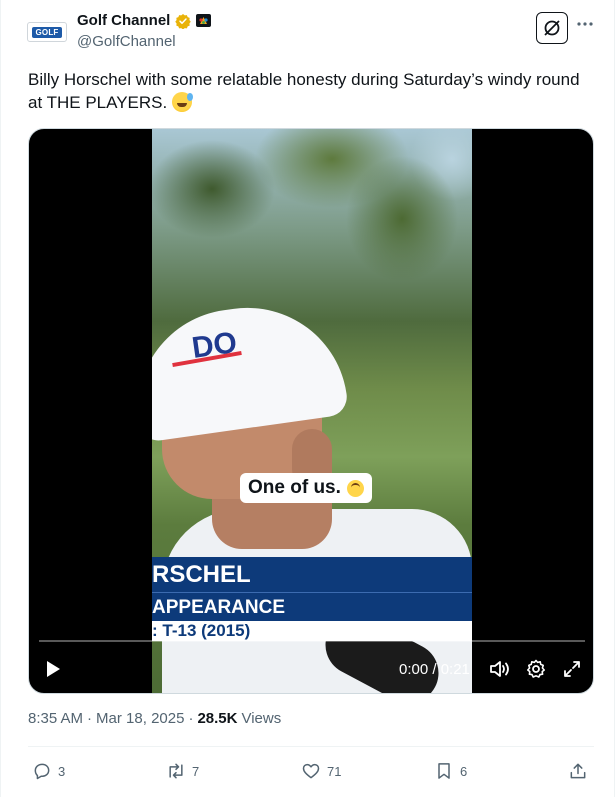 This screenshot has height=797, width=615. I want to click on verified-badge-icon, so click(183, 21).